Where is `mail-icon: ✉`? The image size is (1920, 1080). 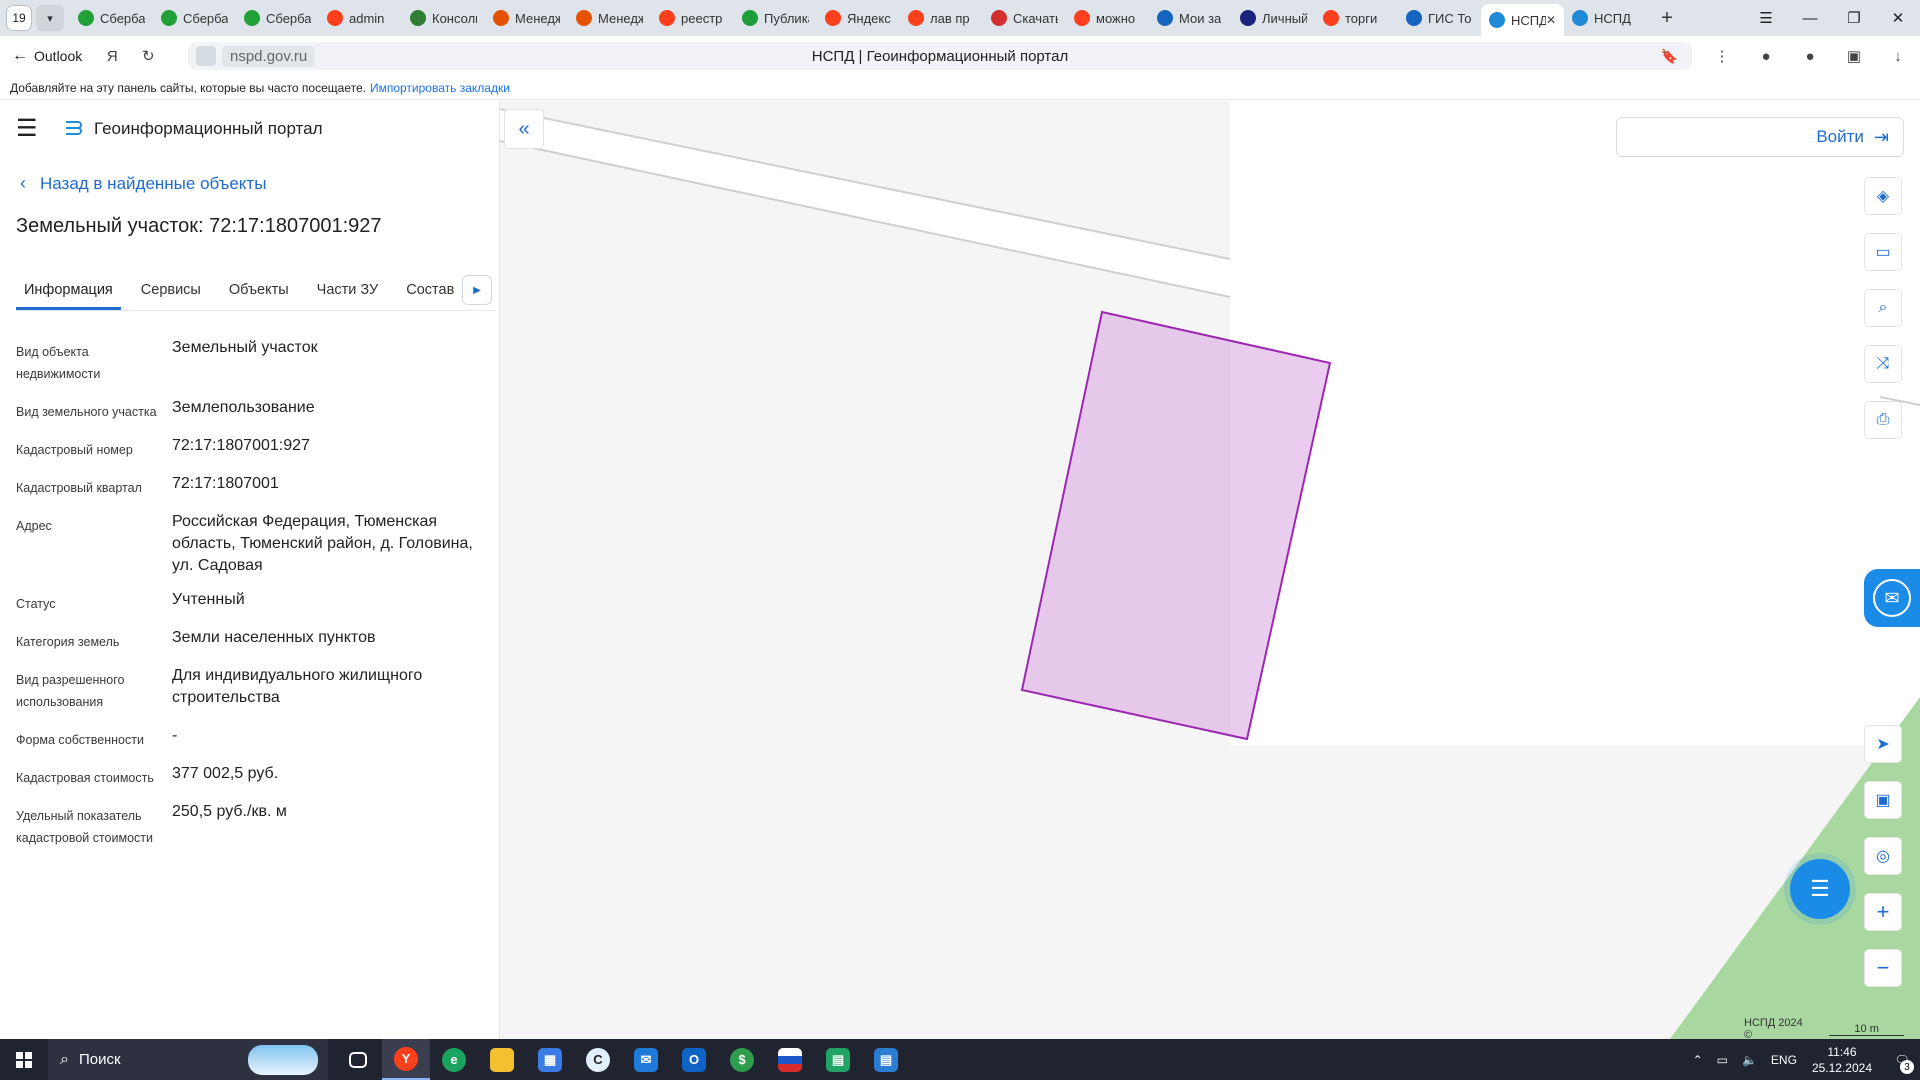 mail-icon: ✉ is located at coordinates (646, 1059).